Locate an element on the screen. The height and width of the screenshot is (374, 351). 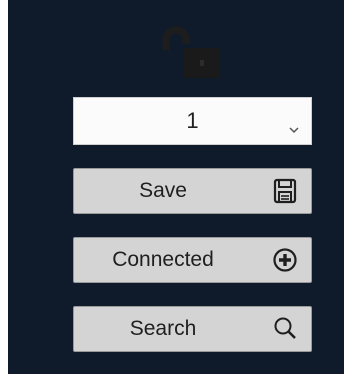
chevron-down-icon is located at coordinates (294, 125).